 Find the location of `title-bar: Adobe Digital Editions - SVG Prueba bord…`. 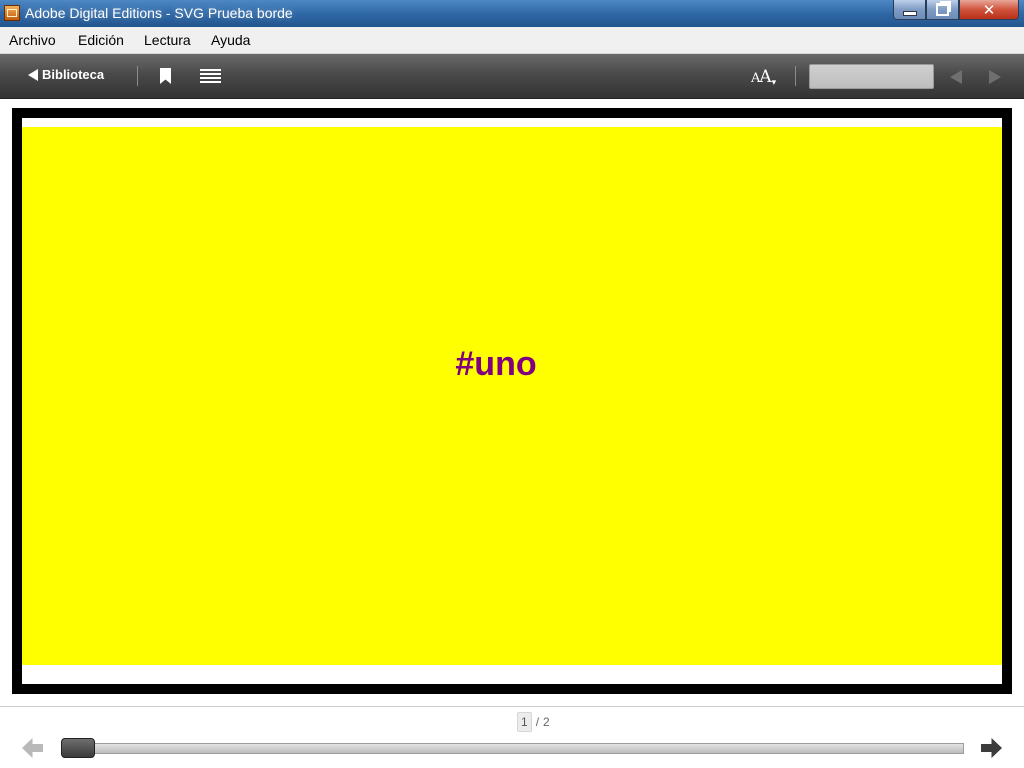

title-bar: Adobe Digital Editions - SVG Prueba bord… is located at coordinates (512, 13).